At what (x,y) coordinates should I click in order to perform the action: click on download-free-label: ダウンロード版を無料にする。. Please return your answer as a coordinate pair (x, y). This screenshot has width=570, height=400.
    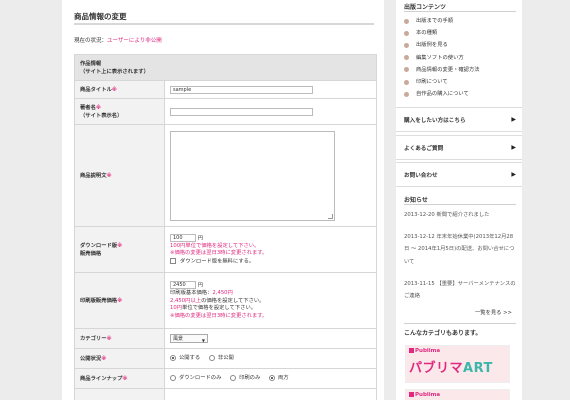
    Looking at the image, I should click on (217, 261).